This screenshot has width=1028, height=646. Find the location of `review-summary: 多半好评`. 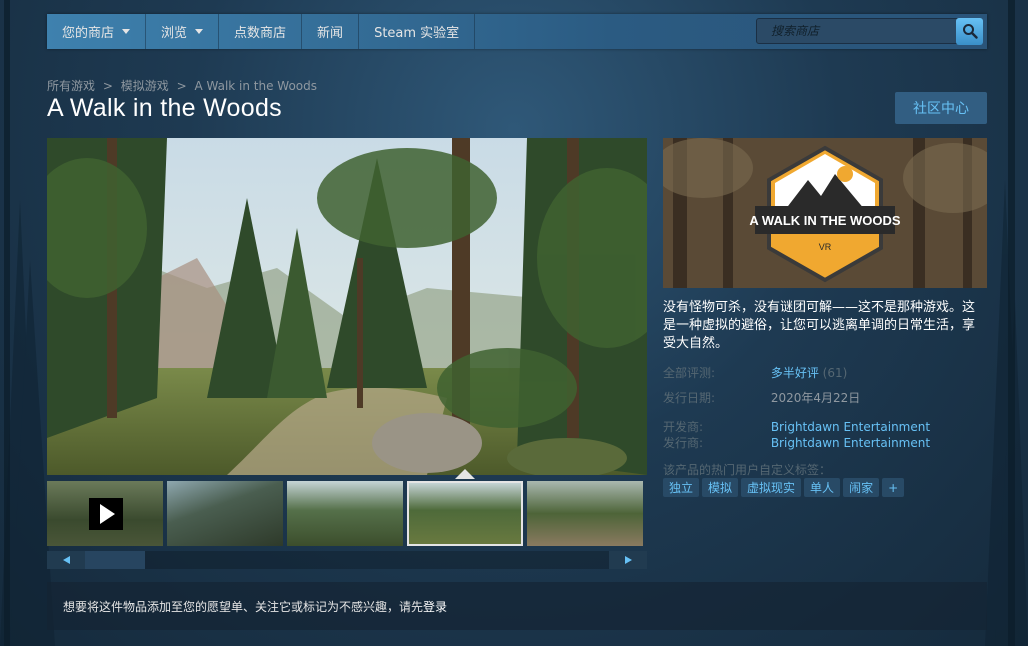

review-summary: 多半好评 is located at coordinates (795, 373).